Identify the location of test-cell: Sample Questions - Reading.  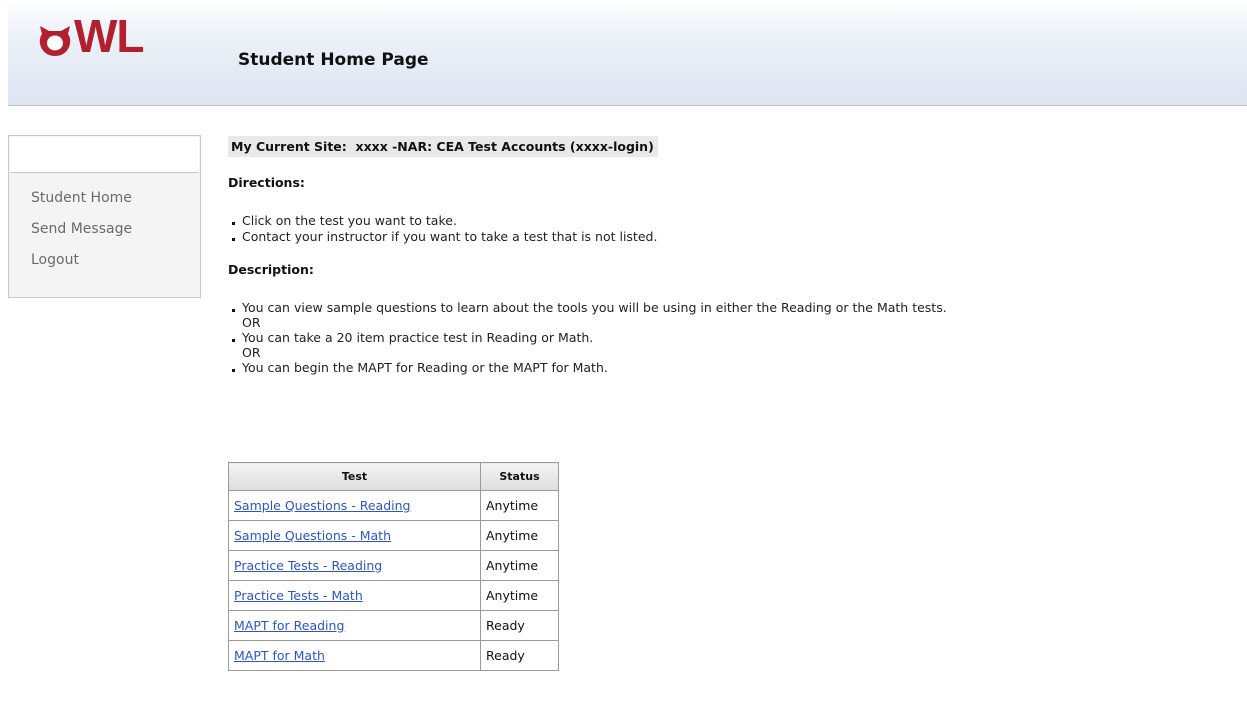
(354, 505).